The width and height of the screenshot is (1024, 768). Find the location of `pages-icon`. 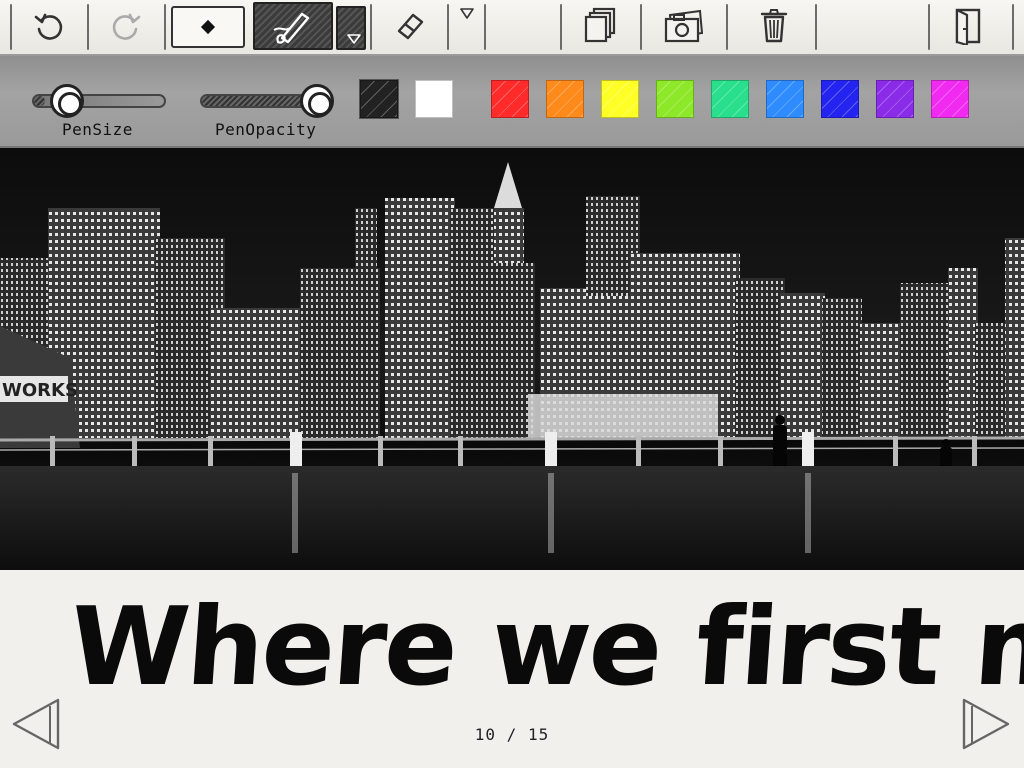

pages-icon is located at coordinates (600, 25).